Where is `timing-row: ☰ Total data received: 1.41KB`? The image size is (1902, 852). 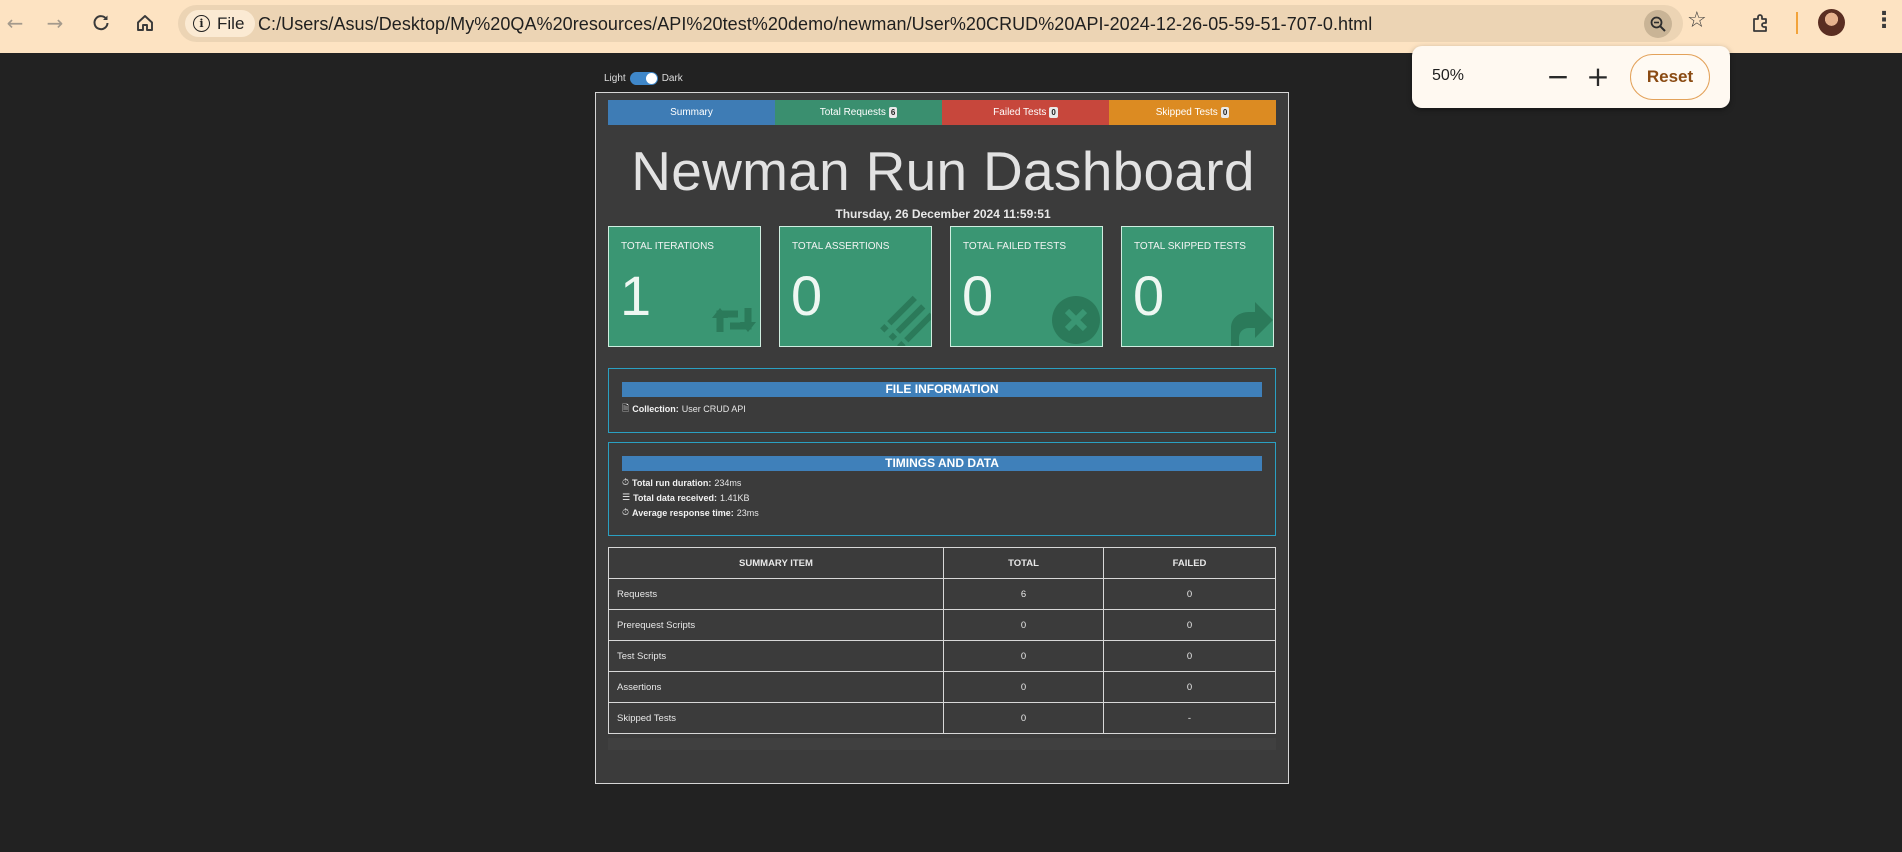 timing-row: ☰ Total data received: 1.41KB is located at coordinates (948, 498).